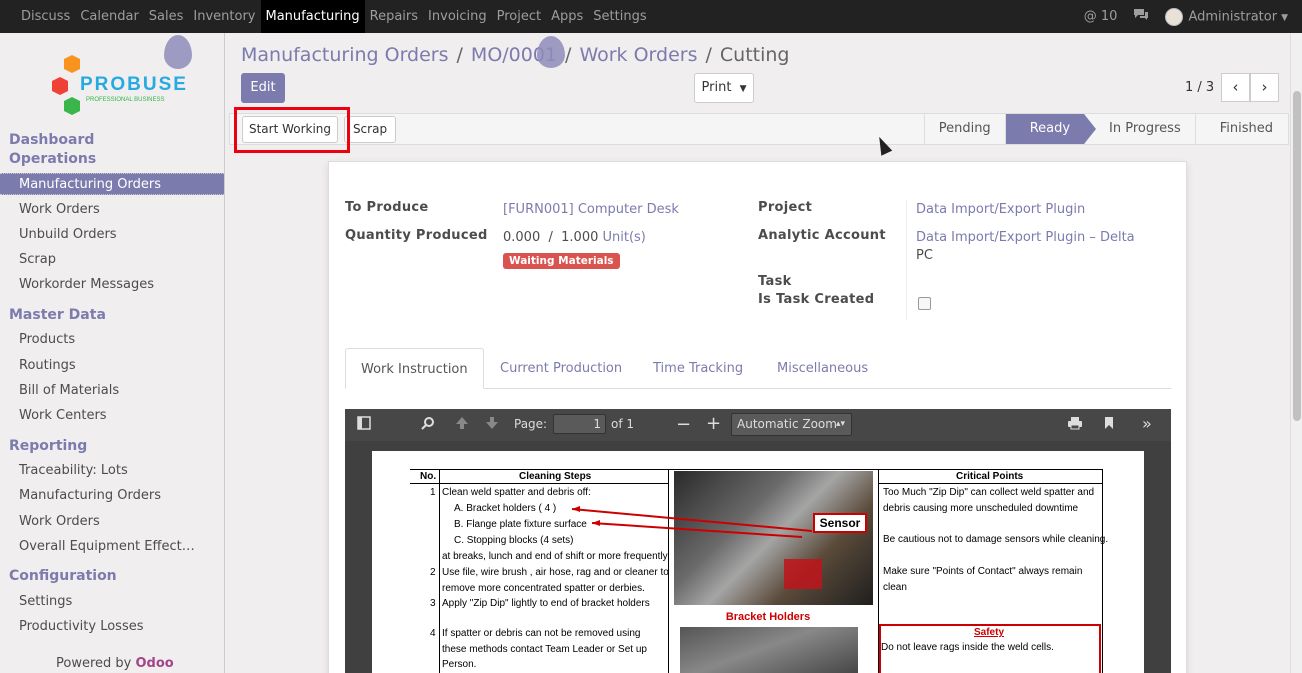  What do you see at coordinates (394, 16) in the screenshot?
I see `menu-repairs: Repairs` at bounding box center [394, 16].